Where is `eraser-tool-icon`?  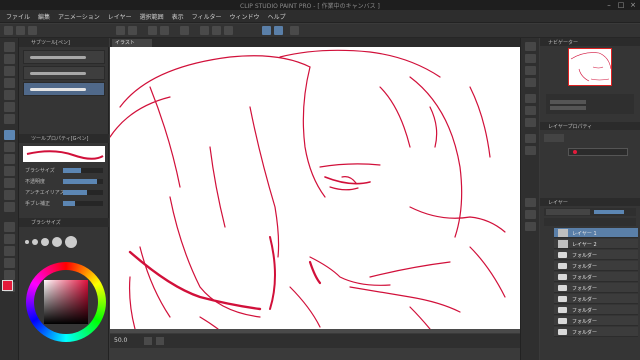
eraser-tool-icon is located at coordinates (9, 195).